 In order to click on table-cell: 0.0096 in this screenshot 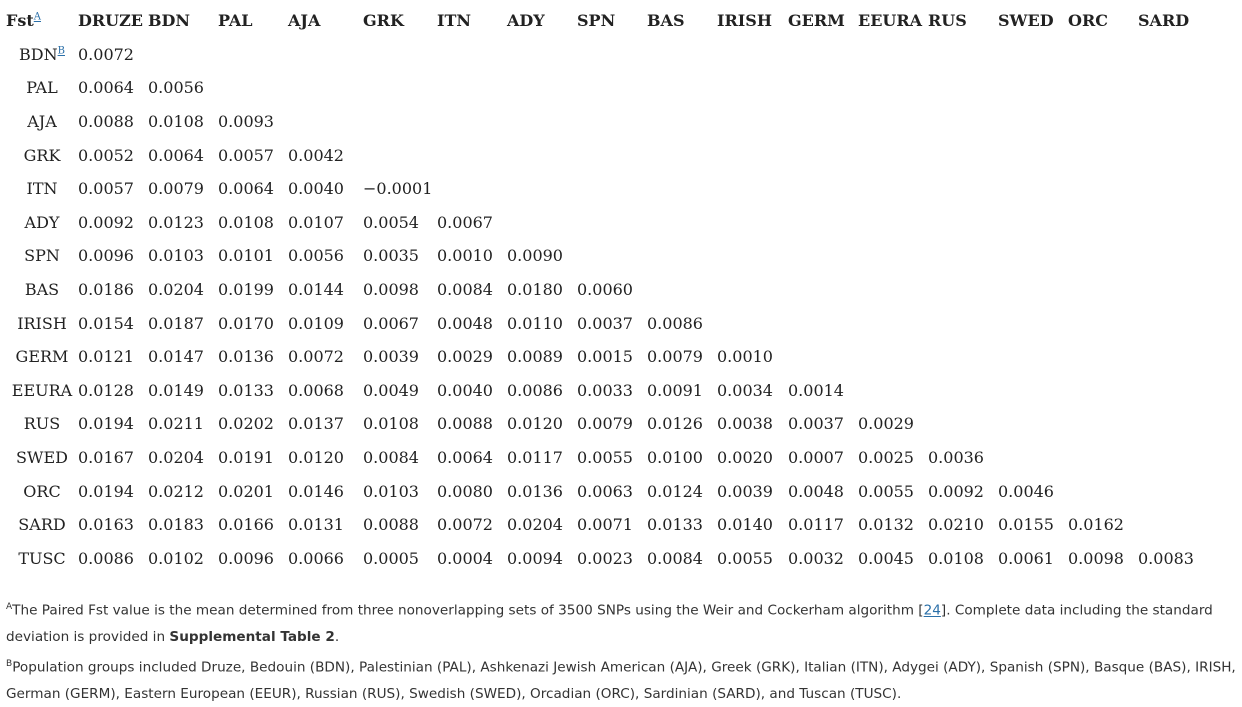, I will do `click(106, 256)`.